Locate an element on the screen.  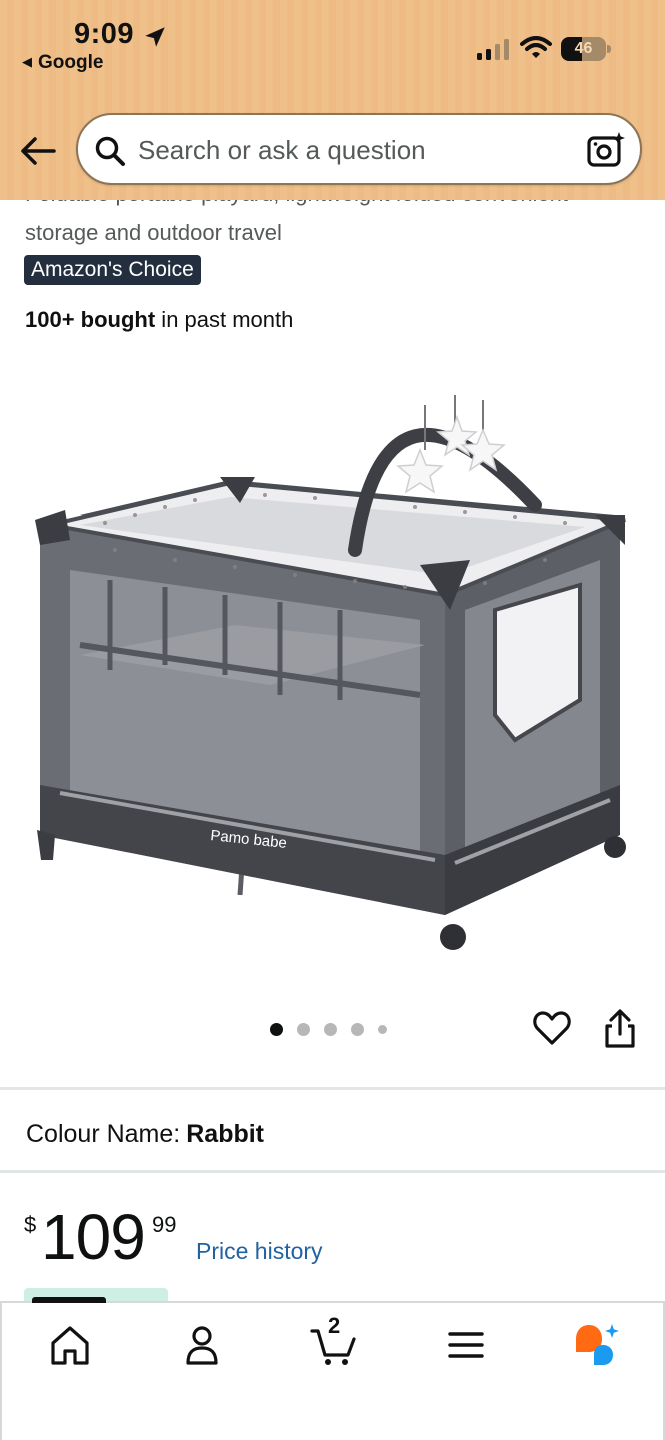
wifi-icon is located at coordinates (536, 47).